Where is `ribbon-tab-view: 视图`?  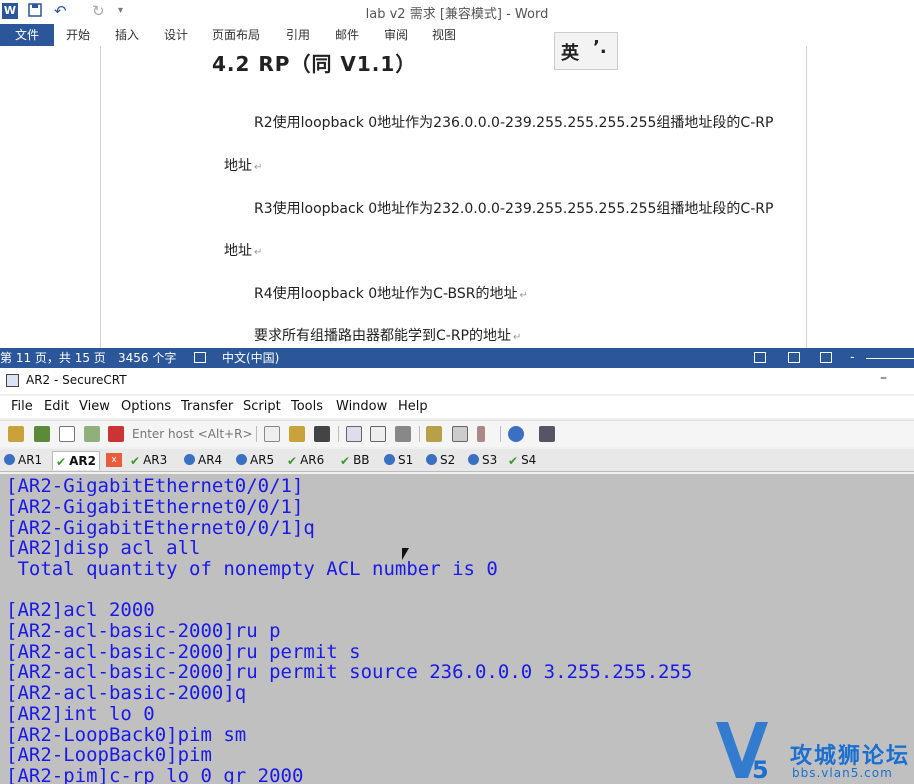
ribbon-tab-view: 视图 is located at coordinates (444, 35).